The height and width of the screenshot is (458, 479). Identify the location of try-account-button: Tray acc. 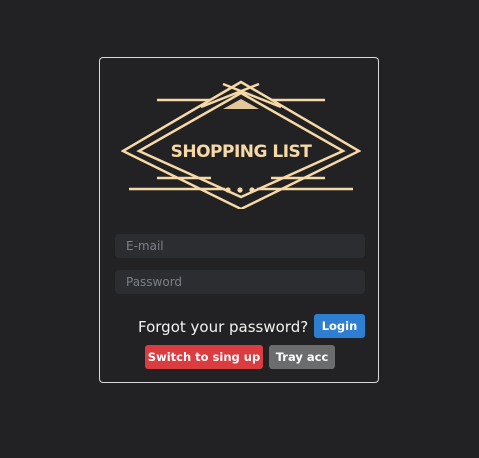
(302, 357).